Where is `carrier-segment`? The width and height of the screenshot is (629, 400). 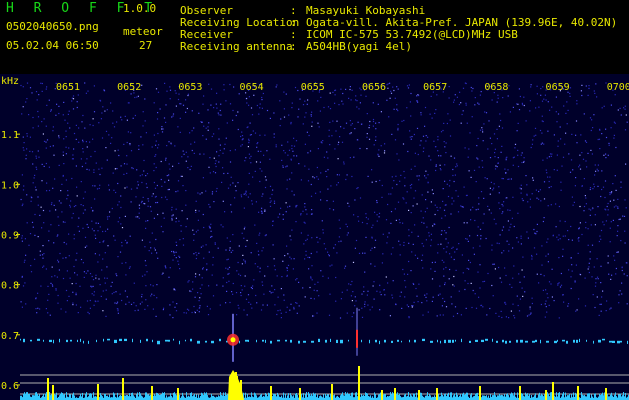
carrier-segment is located at coordinates (319, 340).